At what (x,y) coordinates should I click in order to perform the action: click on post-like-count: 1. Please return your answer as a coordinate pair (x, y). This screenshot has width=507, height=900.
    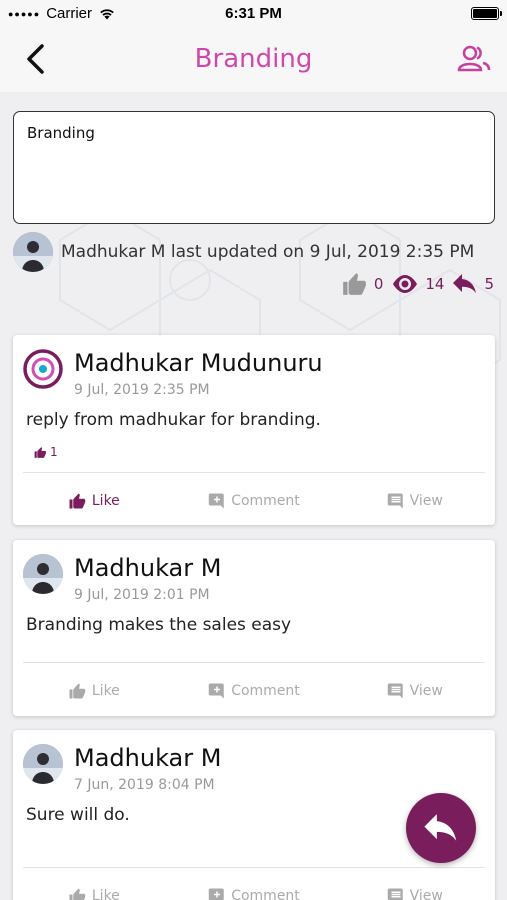
    Looking at the image, I should click on (45, 452).